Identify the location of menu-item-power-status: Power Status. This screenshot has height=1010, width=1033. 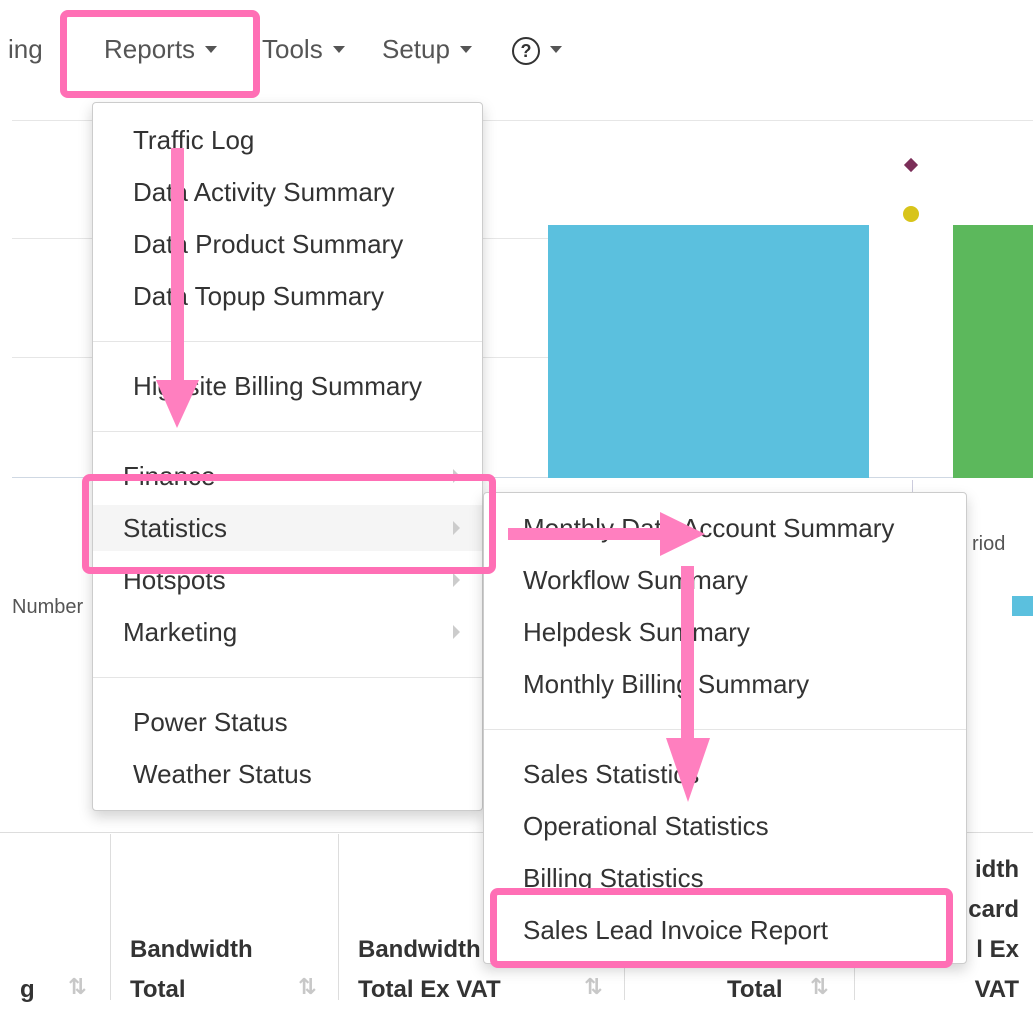
(287, 722).